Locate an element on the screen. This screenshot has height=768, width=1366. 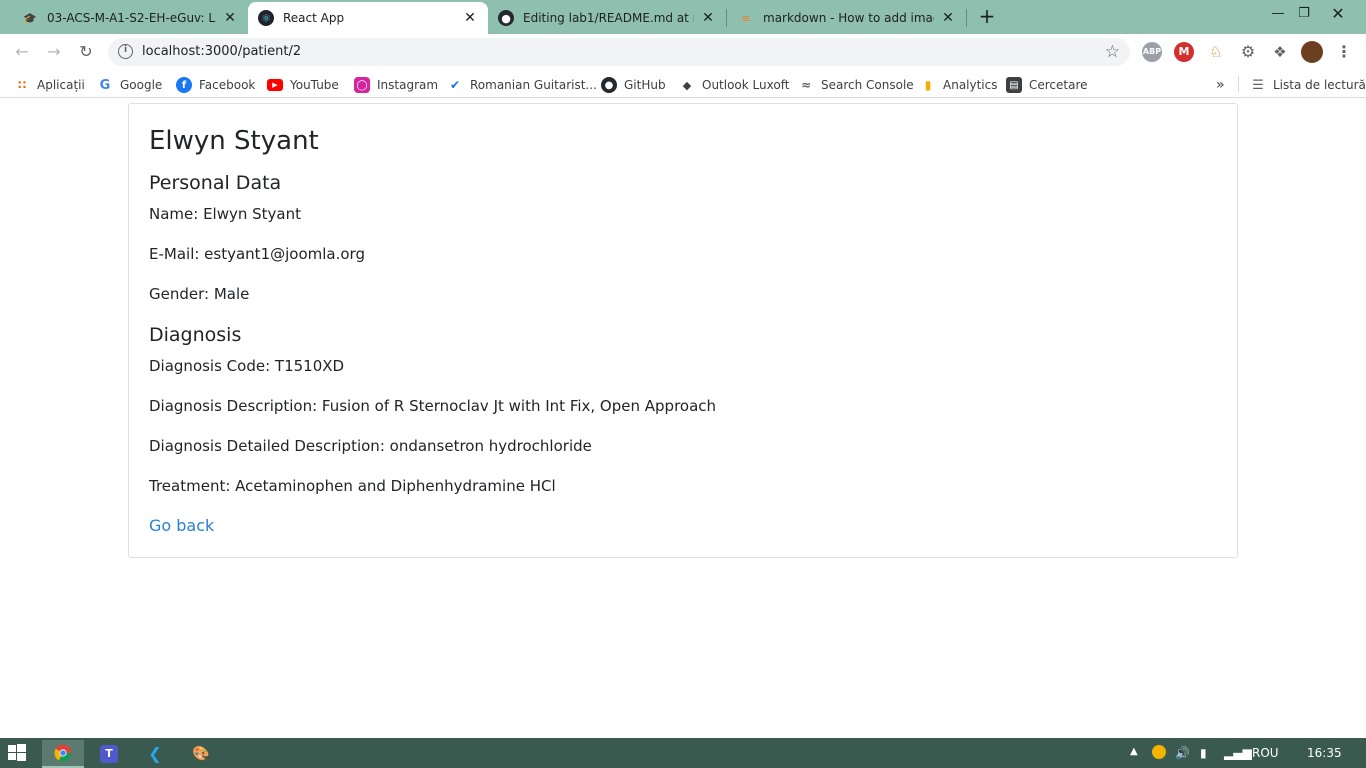
bookmark-star-icon: ☆ is located at coordinates (1112, 52).